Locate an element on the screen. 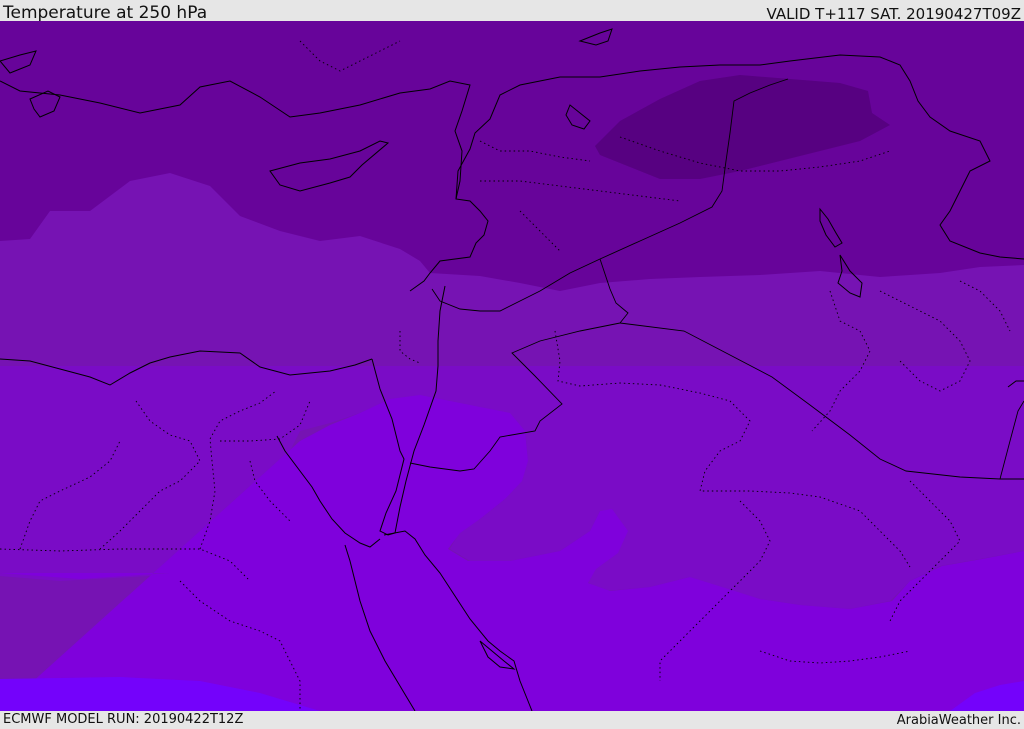 Image resolution: width=1024 pixels, height=729 pixels. model-run-label: ECMWF MODEL RUN: 20190422T12Z is located at coordinates (123, 719).